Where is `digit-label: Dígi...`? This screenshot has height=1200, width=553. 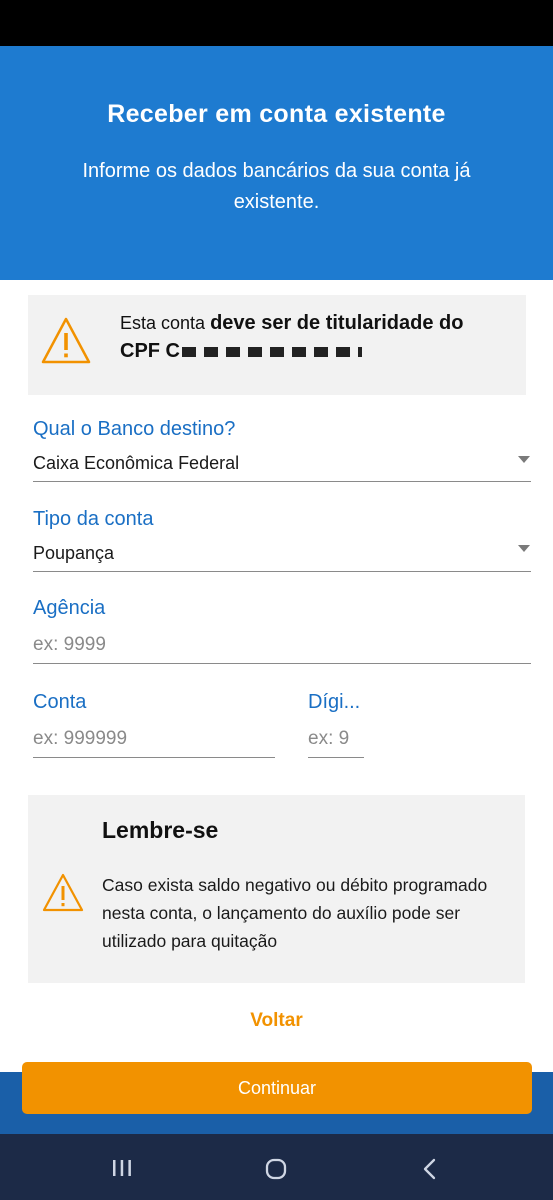 digit-label: Dígi... is located at coordinates (334, 702).